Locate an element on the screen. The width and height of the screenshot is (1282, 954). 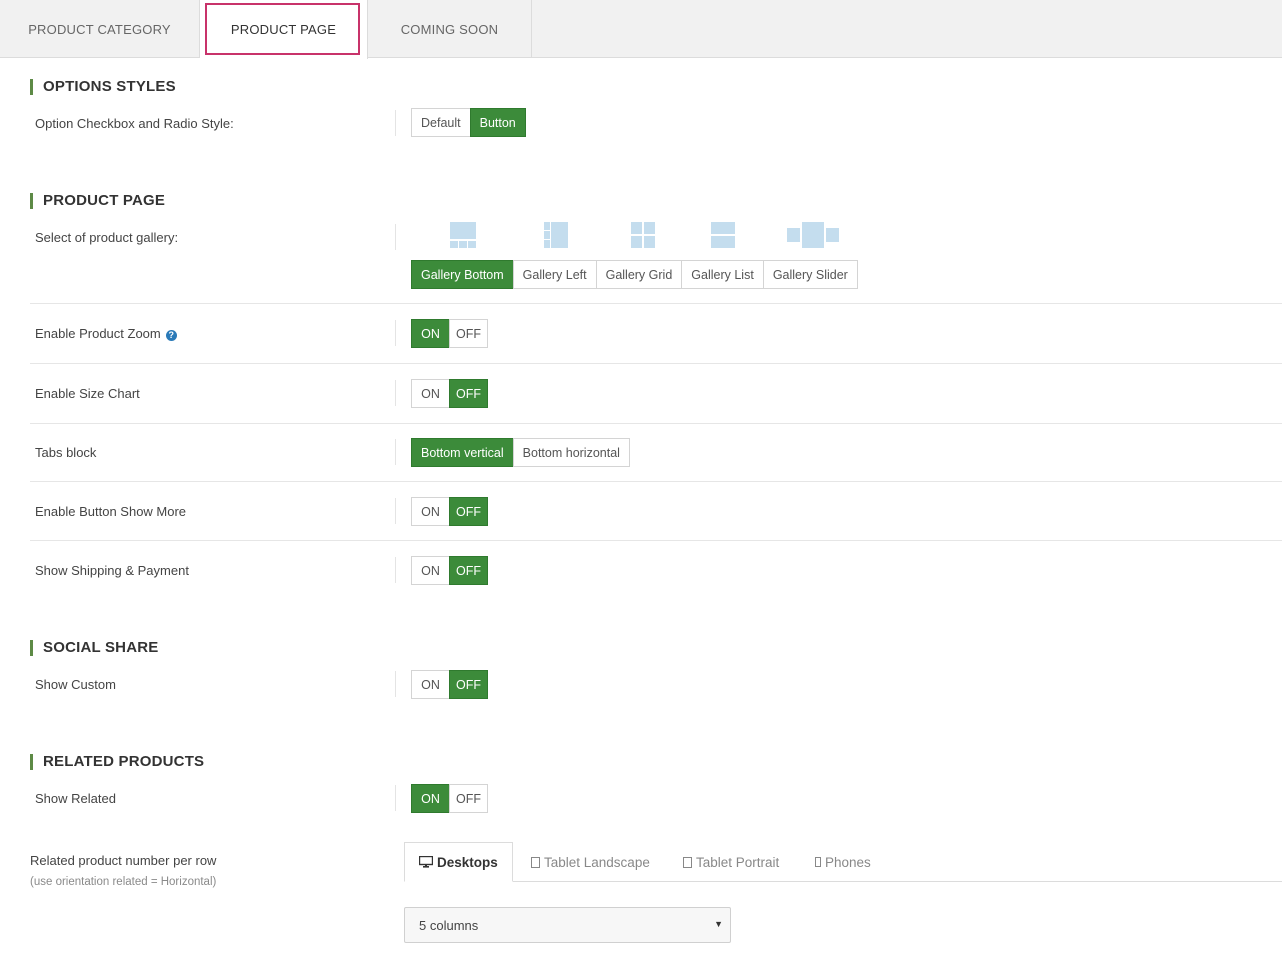
device-tab-phones: Phones is located at coordinates (843, 862).